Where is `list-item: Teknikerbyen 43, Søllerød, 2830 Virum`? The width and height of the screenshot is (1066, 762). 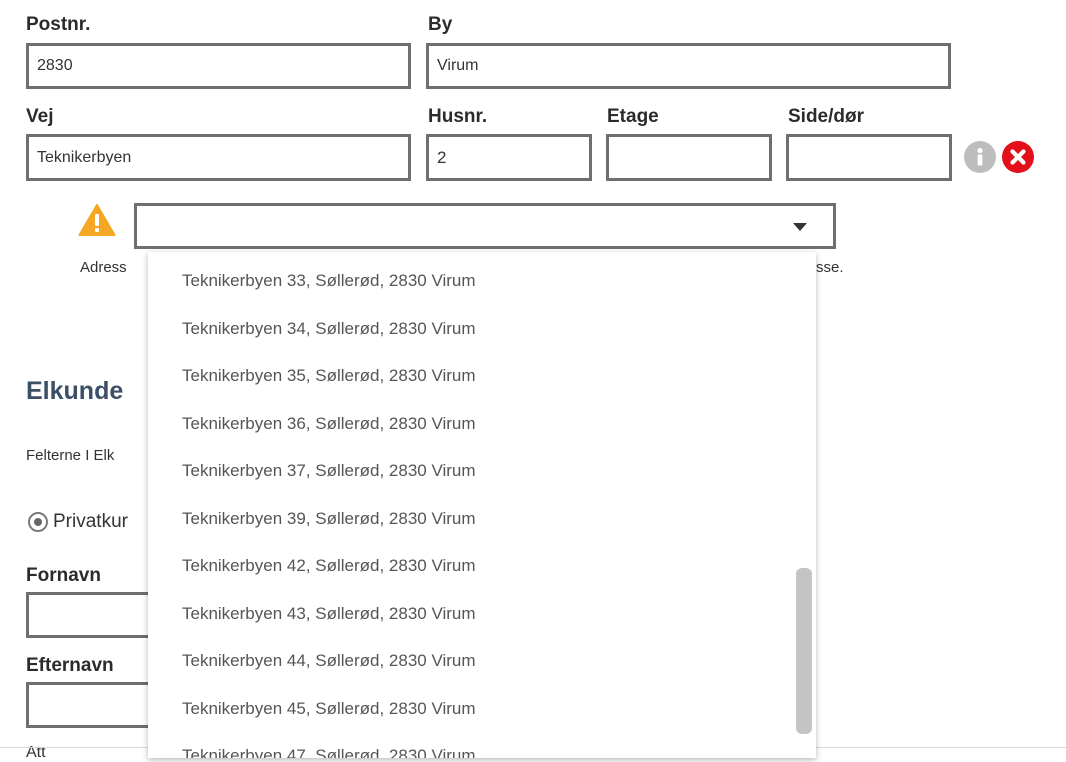 list-item: Teknikerbyen 43, Søllerød, 2830 Virum is located at coordinates (329, 614).